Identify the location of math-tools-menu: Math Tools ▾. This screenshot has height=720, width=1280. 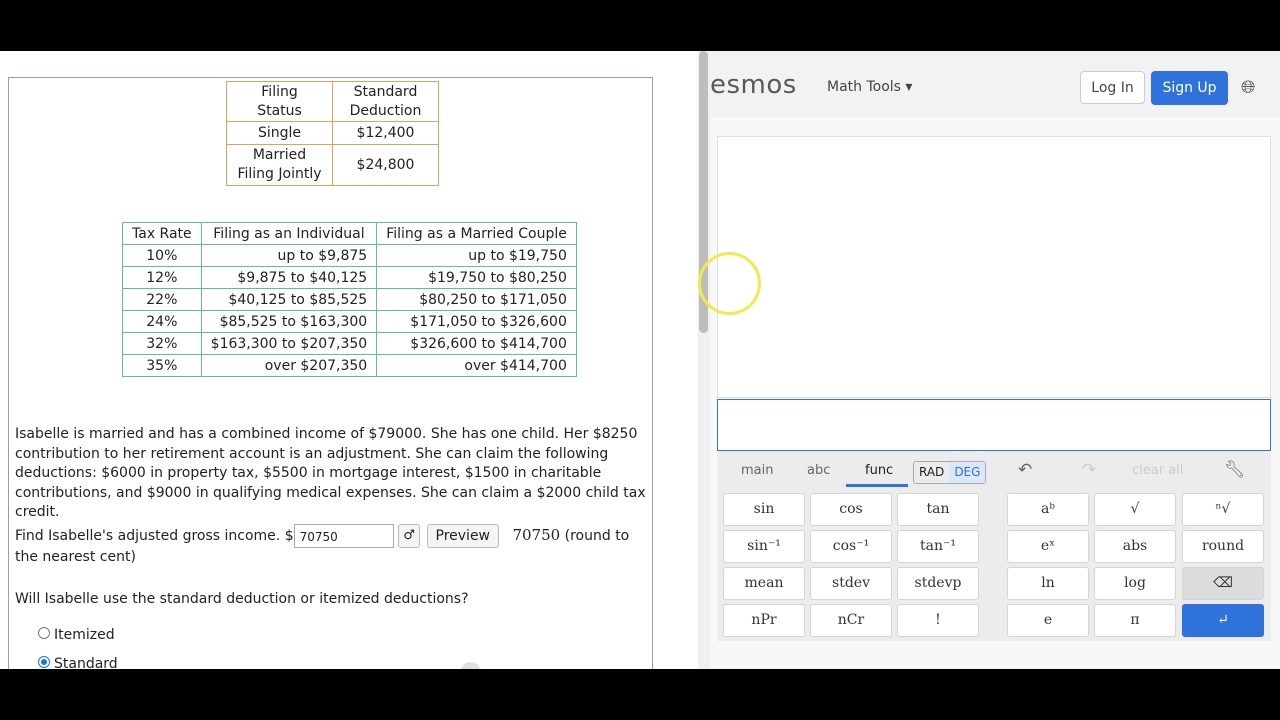
(869, 87).